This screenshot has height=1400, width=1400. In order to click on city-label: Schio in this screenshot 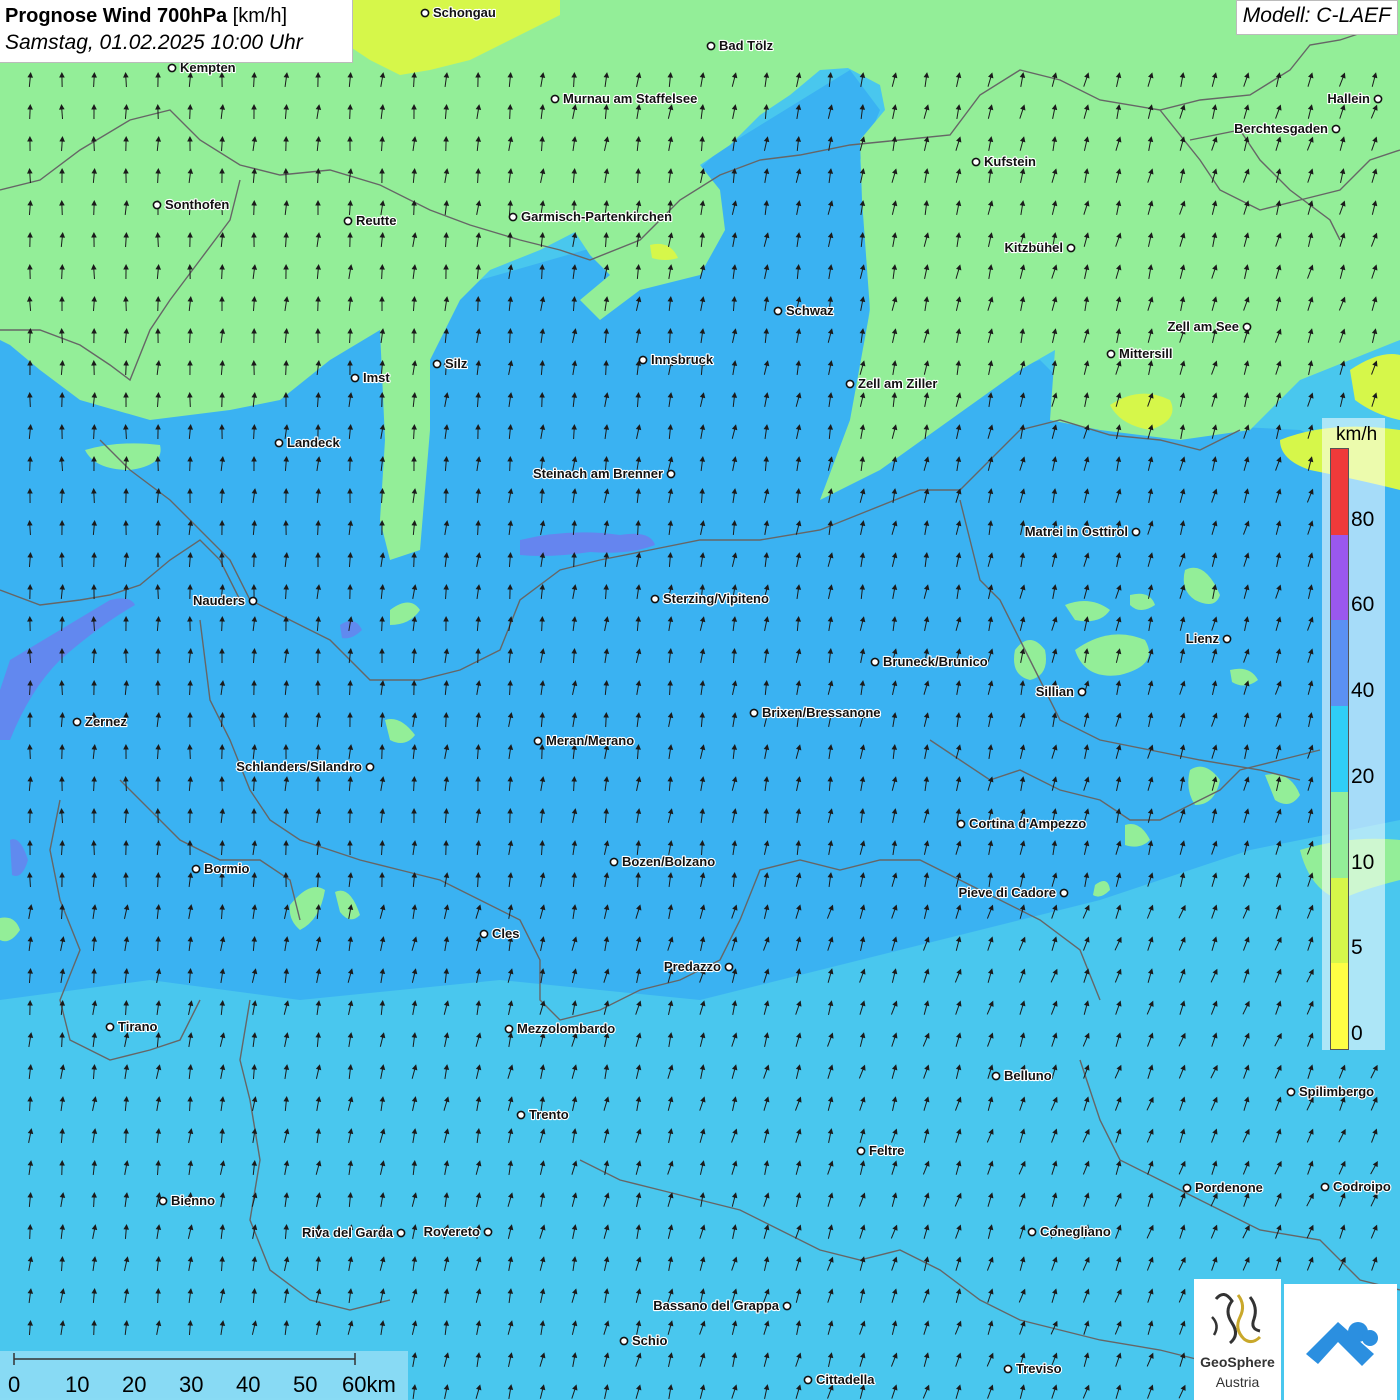, I will do `click(649, 1340)`.